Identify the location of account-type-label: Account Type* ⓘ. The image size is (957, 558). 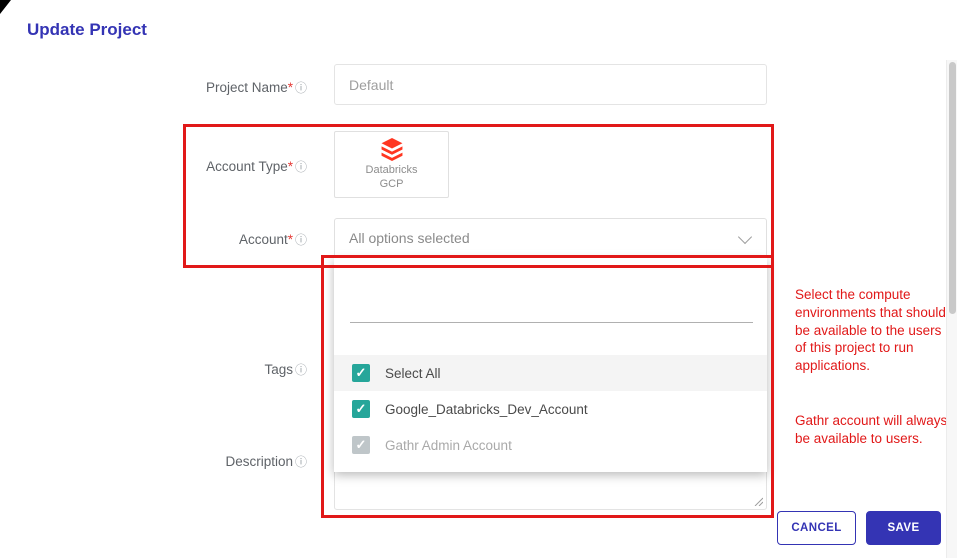
(256, 166).